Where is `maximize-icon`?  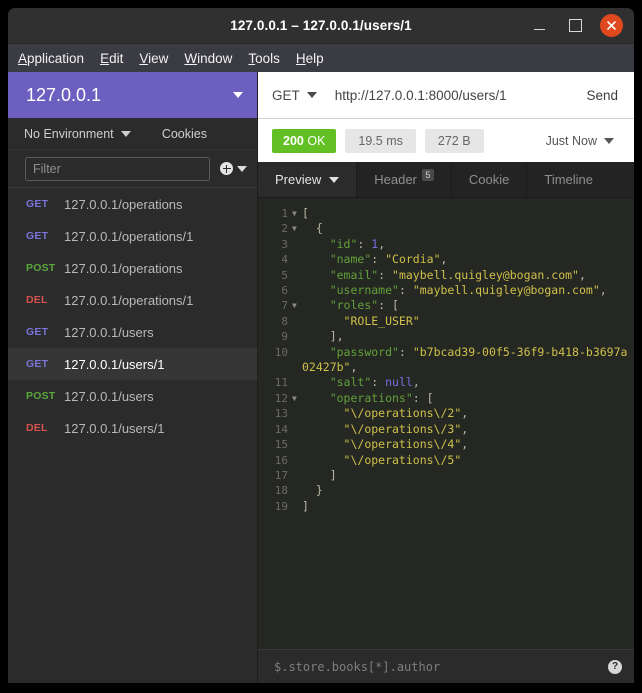
maximize-icon is located at coordinates (575, 26).